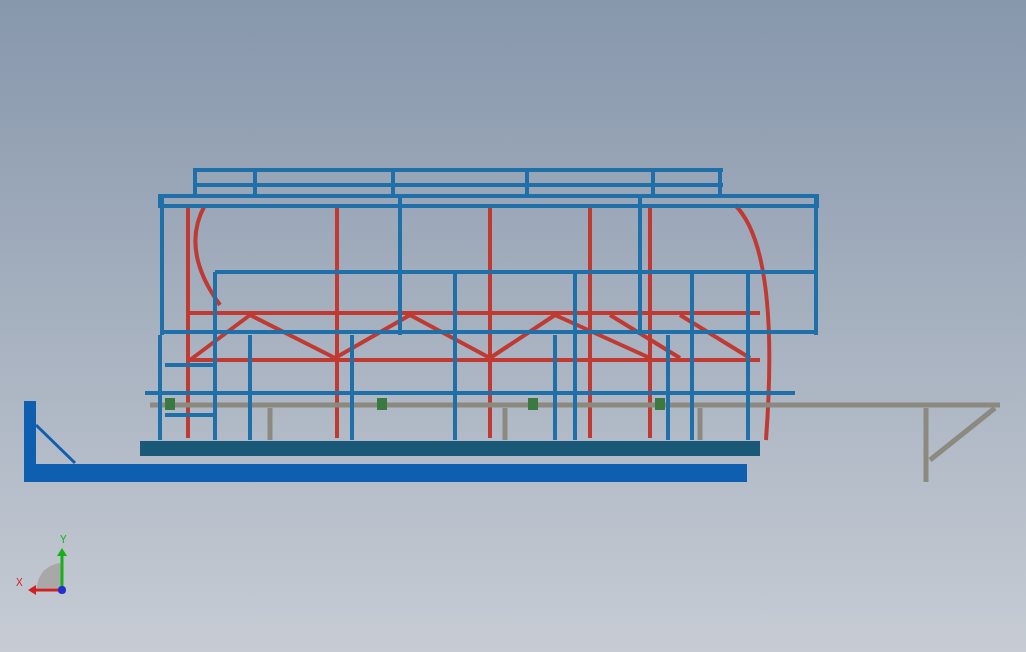 This screenshot has height=652, width=1026. What do you see at coordinates (62, 590) in the screenshot?
I see `origin-dot` at bounding box center [62, 590].